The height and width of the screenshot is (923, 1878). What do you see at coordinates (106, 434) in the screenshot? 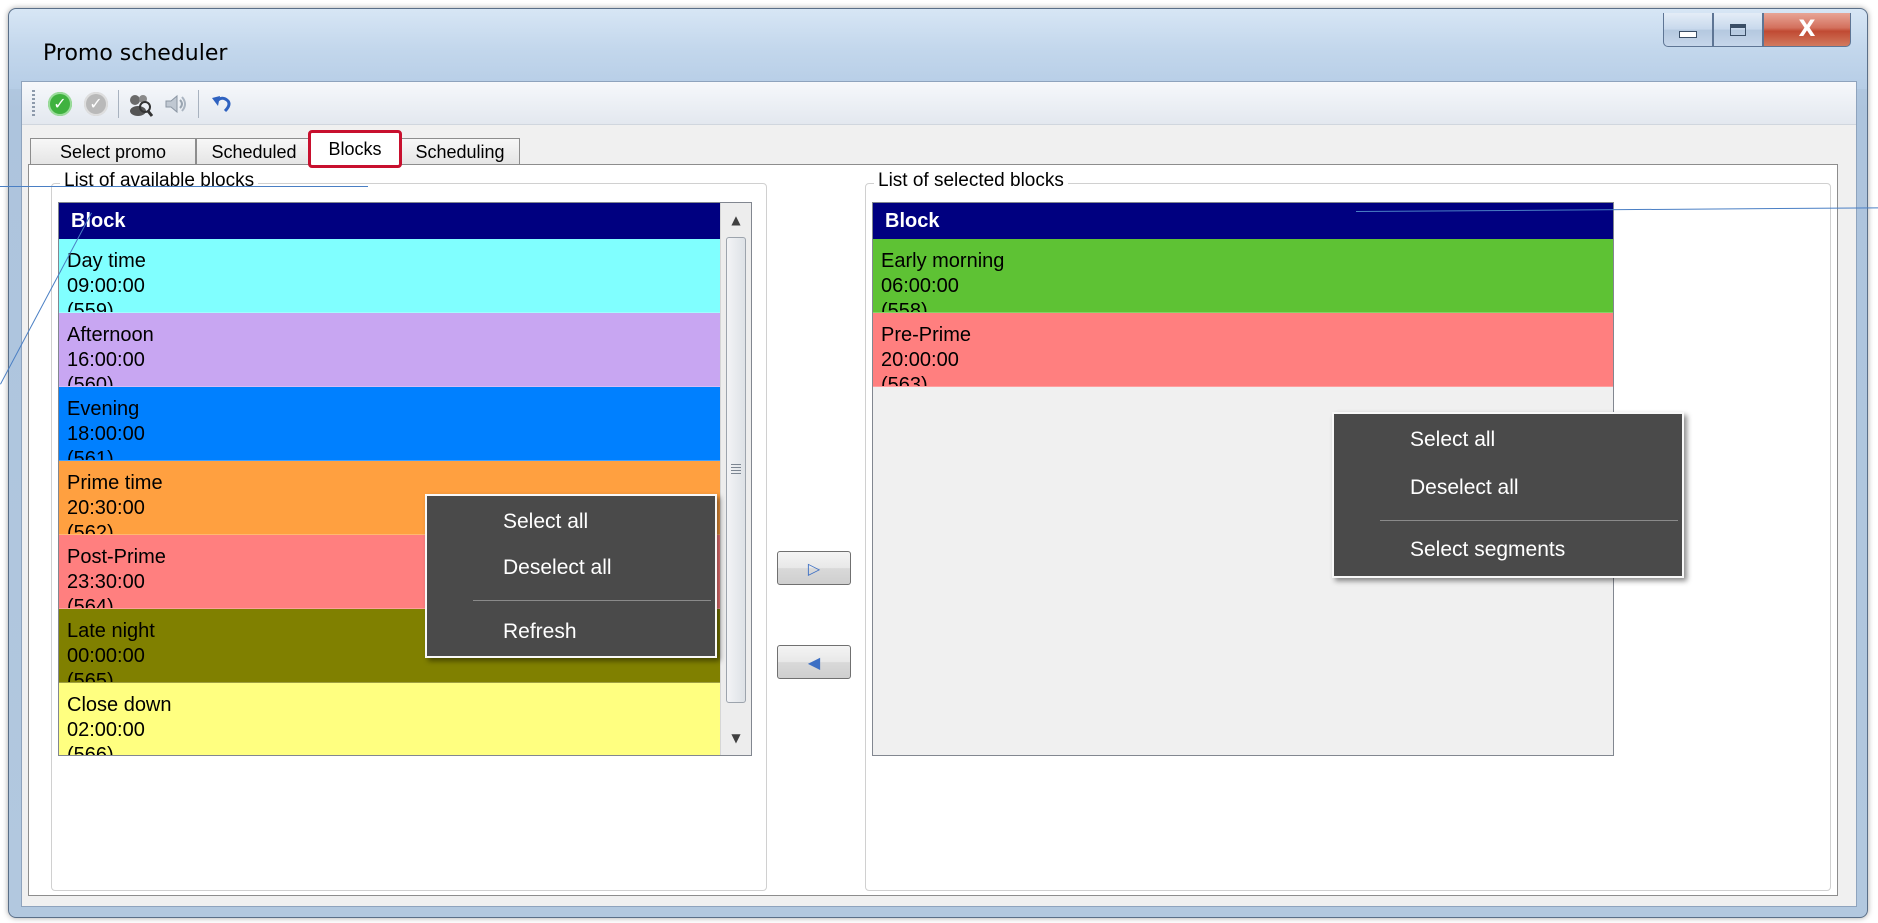
I see `block-time: 18:00:00` at bounding box center [106, 434].